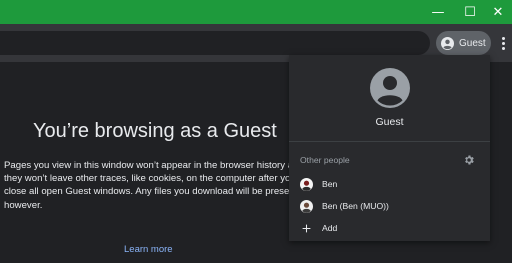 Image resolution: width=512 pixels, height=263 pixels. What do you see at coordinates (389, 184) in the screenshot?
I see `profile-item-ben: Ben` at bounding box center [389, 184].